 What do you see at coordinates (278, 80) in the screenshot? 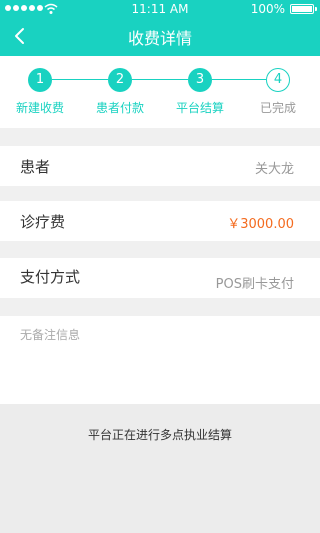
I see `step-number: 4` at bounding box center [278, 80].